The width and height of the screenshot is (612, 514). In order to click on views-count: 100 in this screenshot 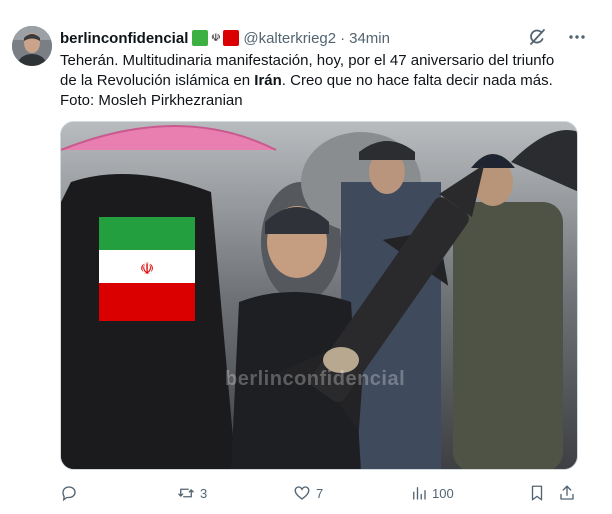, I will do `click(443, 493)`.